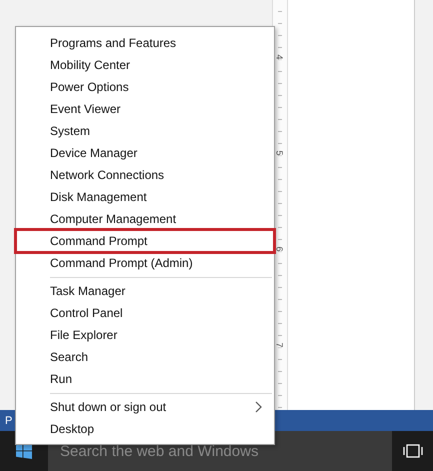 The width and height of the screenshot is (433, 471). I want to click on menu-item: Shut down or sign out, so click(145, 407).